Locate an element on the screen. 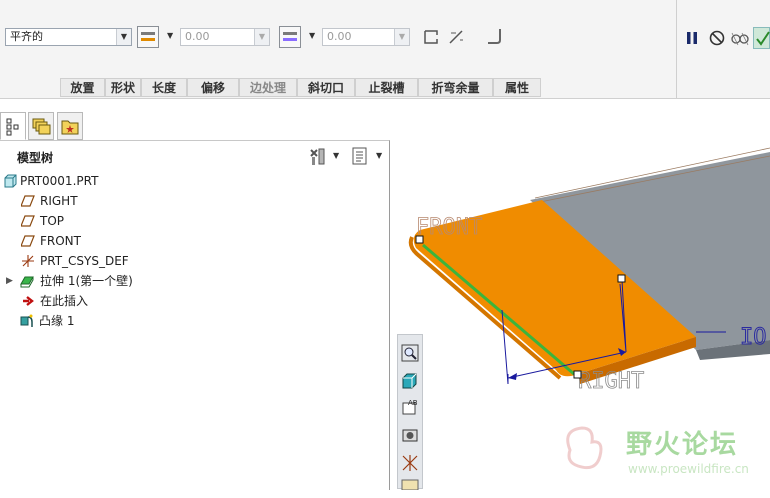 The height and width of the screenshot is (498, 770). named-view-icon: AB is located at coordinates (410, 407).